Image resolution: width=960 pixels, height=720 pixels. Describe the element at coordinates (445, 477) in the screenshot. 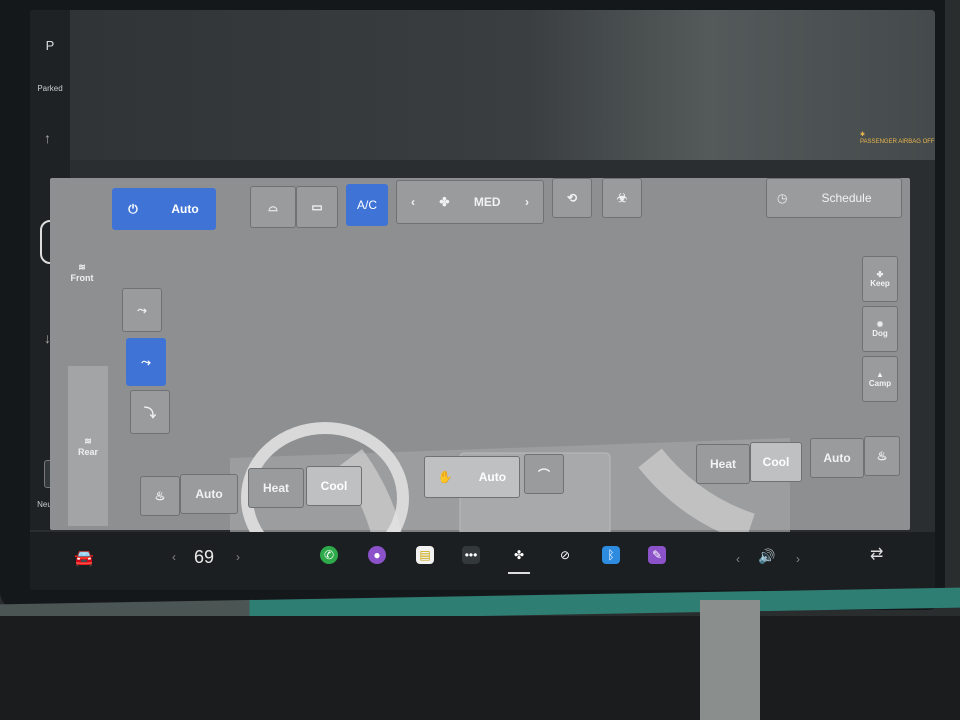

I see `hand-heat-icon: ✋` at that location.